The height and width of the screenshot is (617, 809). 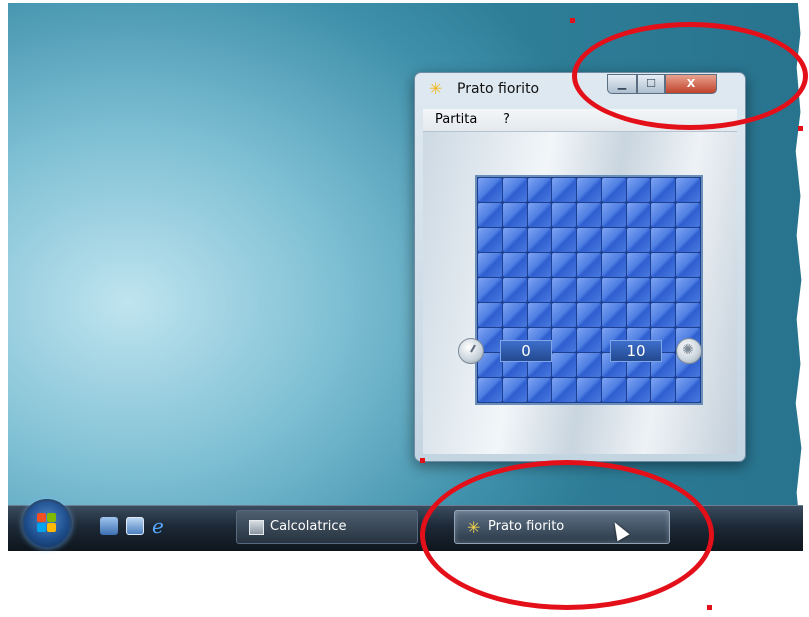 What do you see at coordinates (506, 119) in the screenshot?
I see `menu-help: ?` at bounding box center [506, 119].